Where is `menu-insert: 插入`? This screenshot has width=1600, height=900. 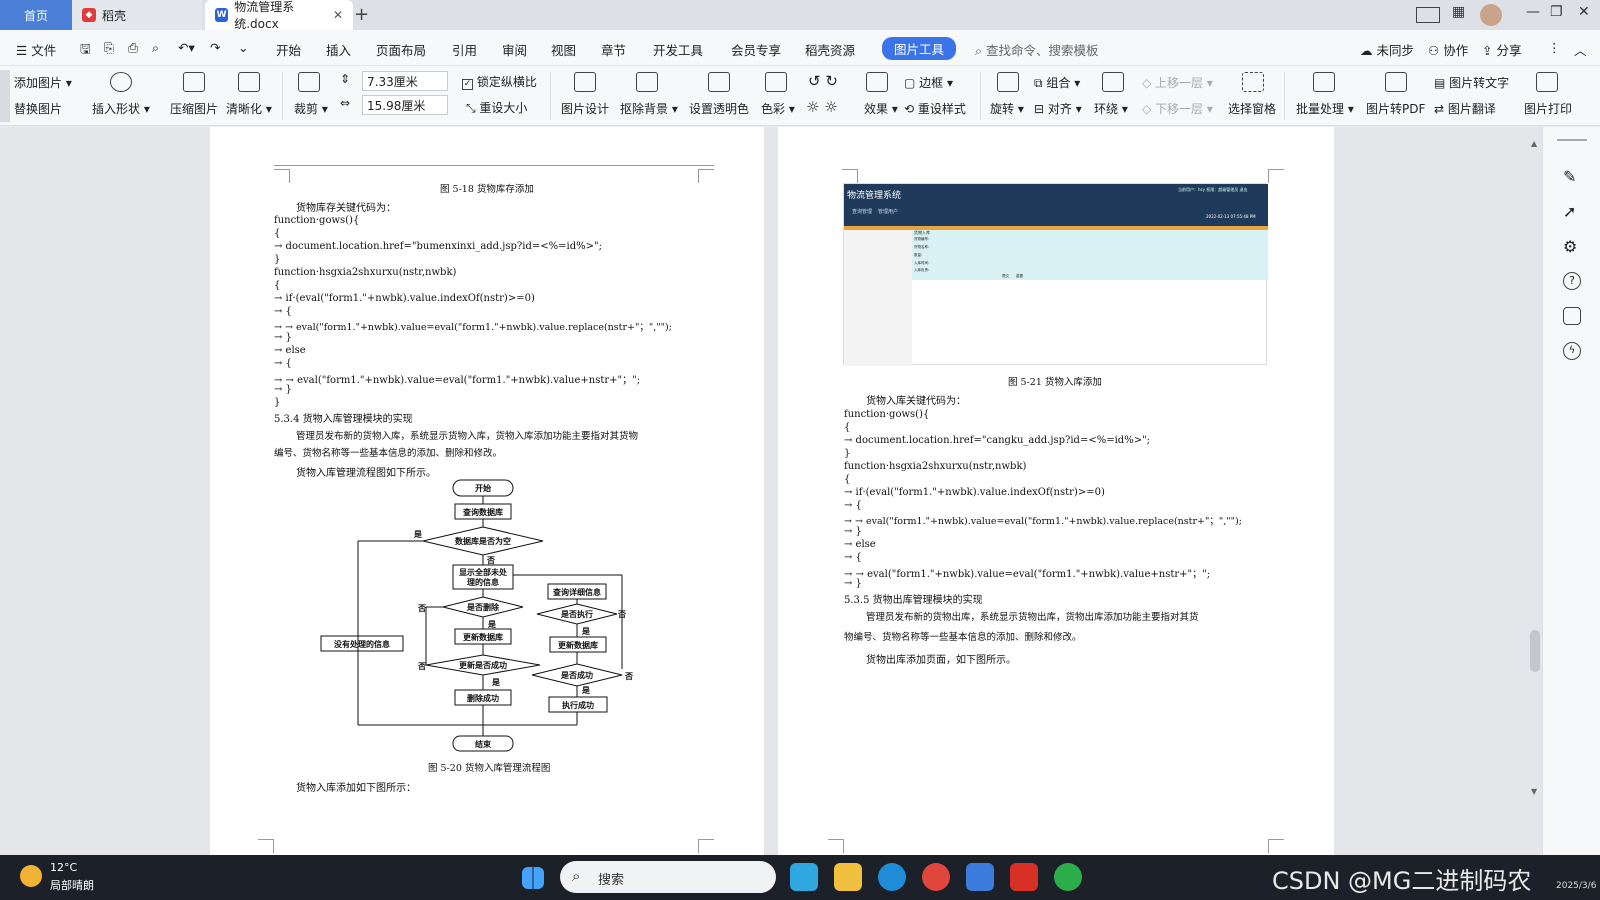
menu-insert: 插入 is located at coordinates (338, 49).